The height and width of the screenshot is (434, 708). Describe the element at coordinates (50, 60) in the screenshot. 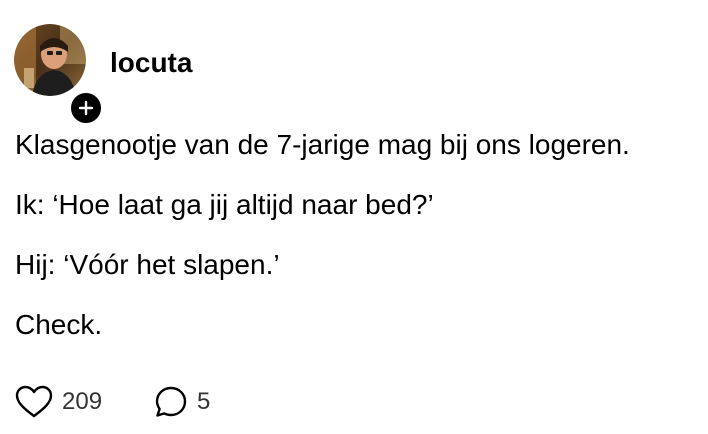

I see `avatar` at that location.